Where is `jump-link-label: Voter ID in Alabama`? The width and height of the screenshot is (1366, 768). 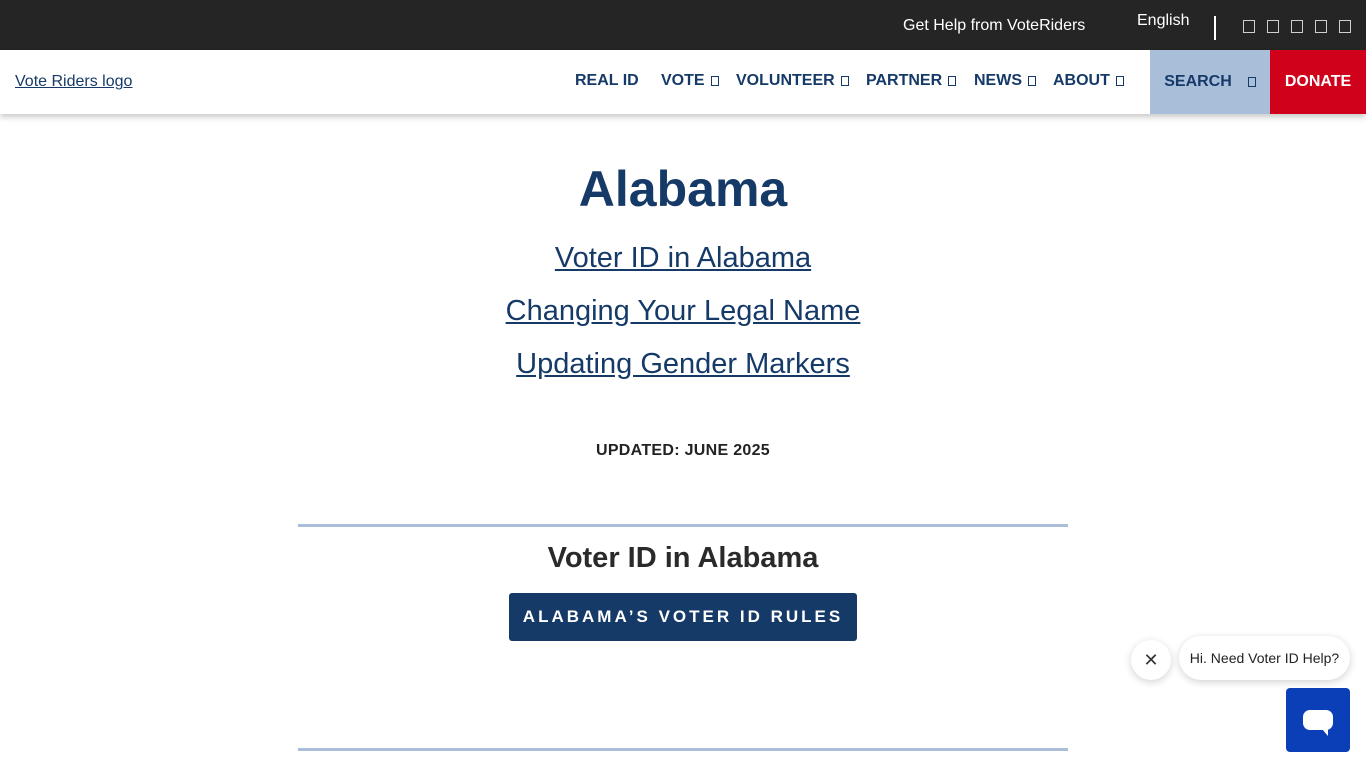
jump-link-label: Voter ID in Alabama is located at coordinates (683, 258).